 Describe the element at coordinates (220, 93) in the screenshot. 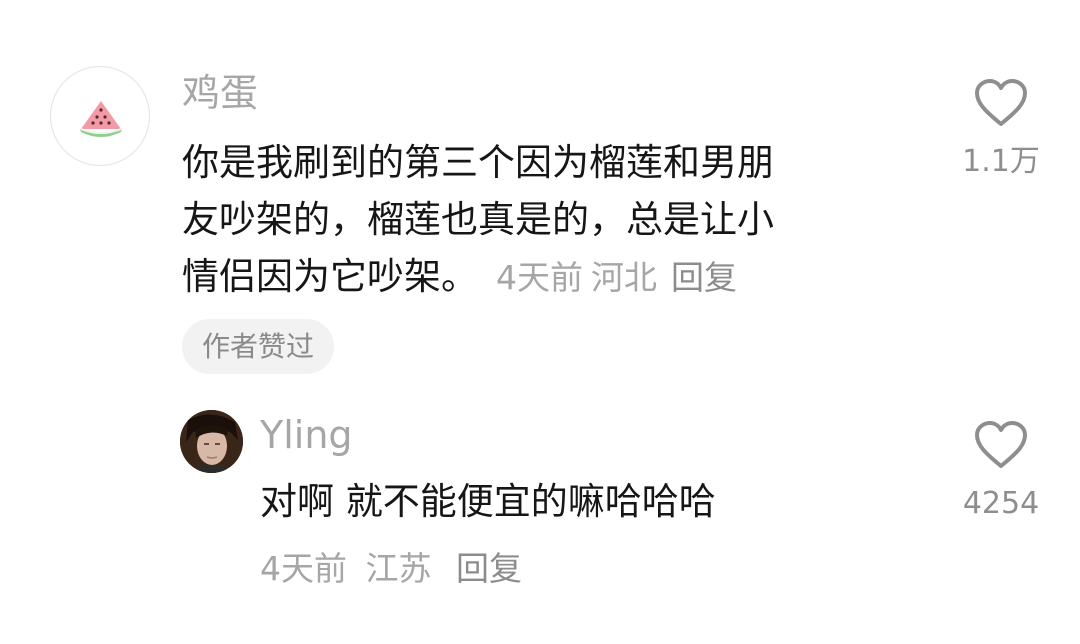

I see `username: 鸡蛋` at that location.